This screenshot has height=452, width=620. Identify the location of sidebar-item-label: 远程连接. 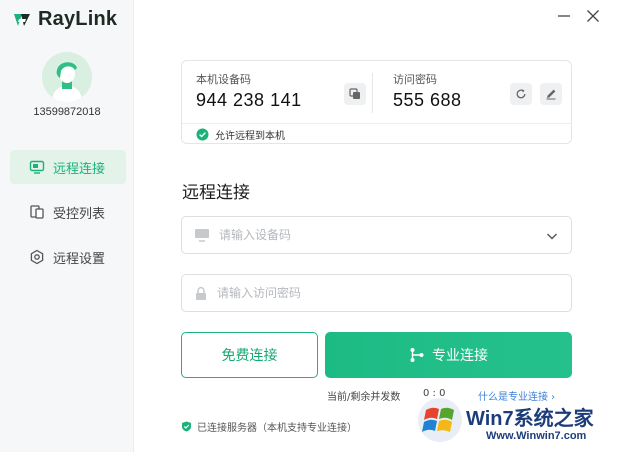
(79, 169).